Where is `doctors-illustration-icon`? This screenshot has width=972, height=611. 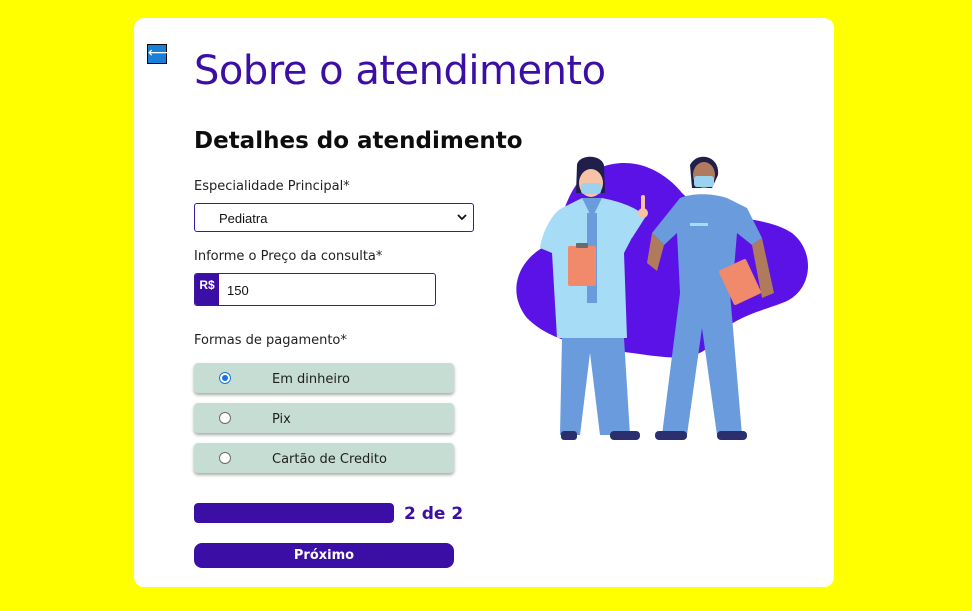 doctors-illustration-icon is located at coordinates (662, 298).